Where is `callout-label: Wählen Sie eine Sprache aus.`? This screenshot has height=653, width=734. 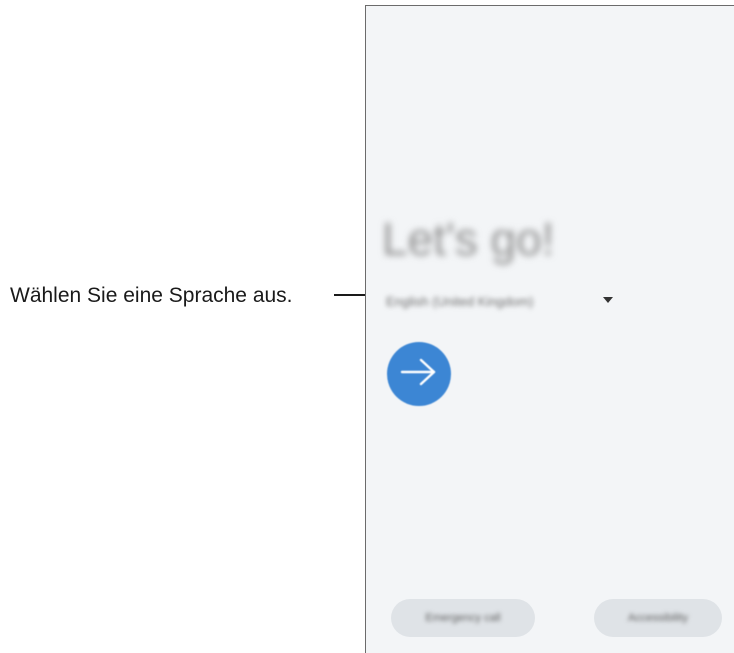 callout-label: Wählen Sie eine Sprache aus. is located at coordinates (151, 295).